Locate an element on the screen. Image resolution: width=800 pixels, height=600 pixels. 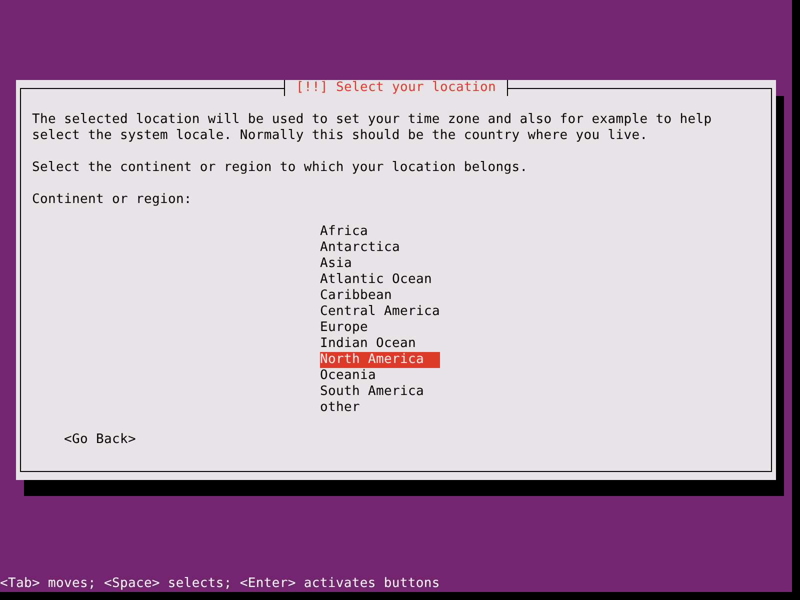
list-label: Continent or region: is located at coordinates (112, 200).